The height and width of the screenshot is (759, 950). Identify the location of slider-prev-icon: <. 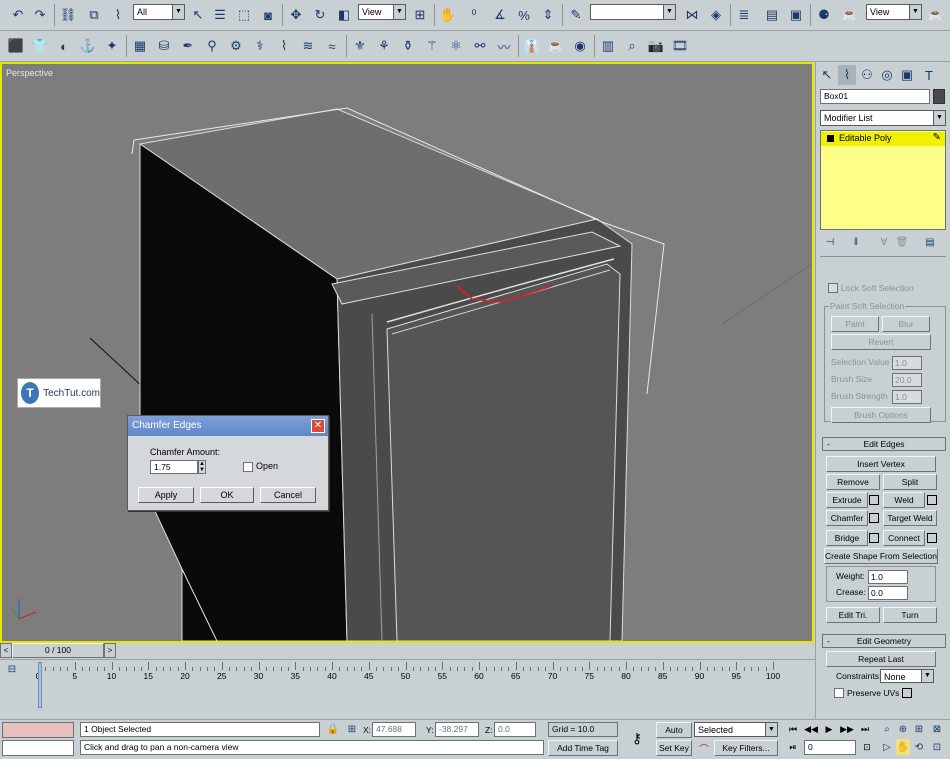
(6, 650).